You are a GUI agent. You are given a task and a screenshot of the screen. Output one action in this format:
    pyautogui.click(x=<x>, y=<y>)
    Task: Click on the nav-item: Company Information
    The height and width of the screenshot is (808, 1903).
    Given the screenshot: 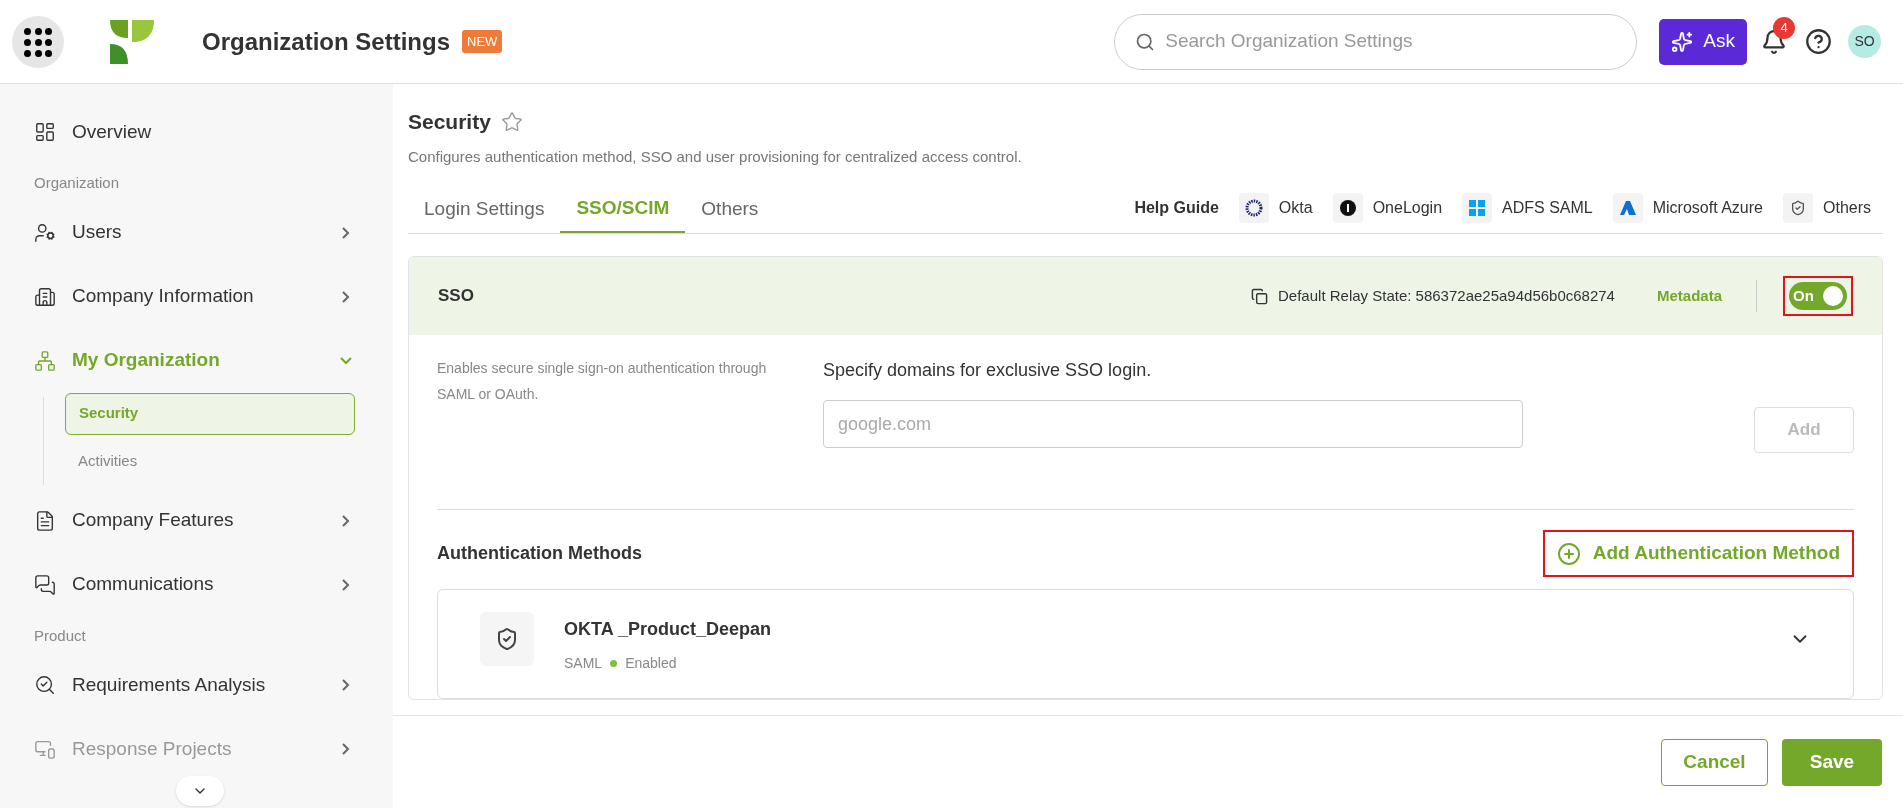 What is the action you would take?
    pyautogui.click(x=194, y=296)
    